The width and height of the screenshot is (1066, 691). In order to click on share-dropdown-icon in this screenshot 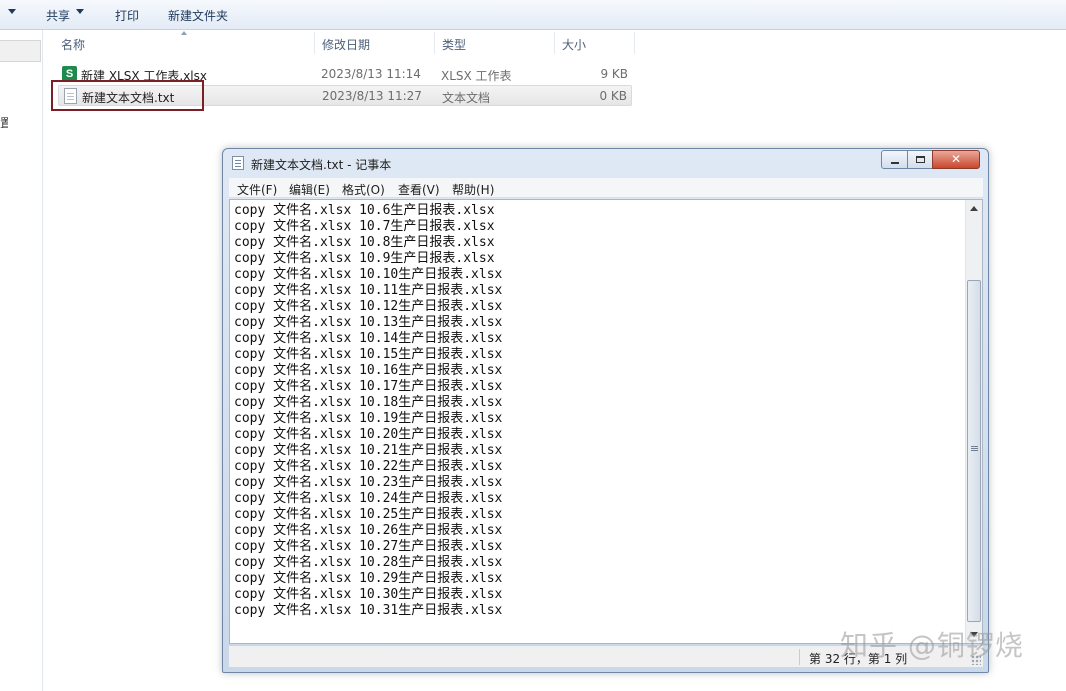, I will do `click(80, 11)`.